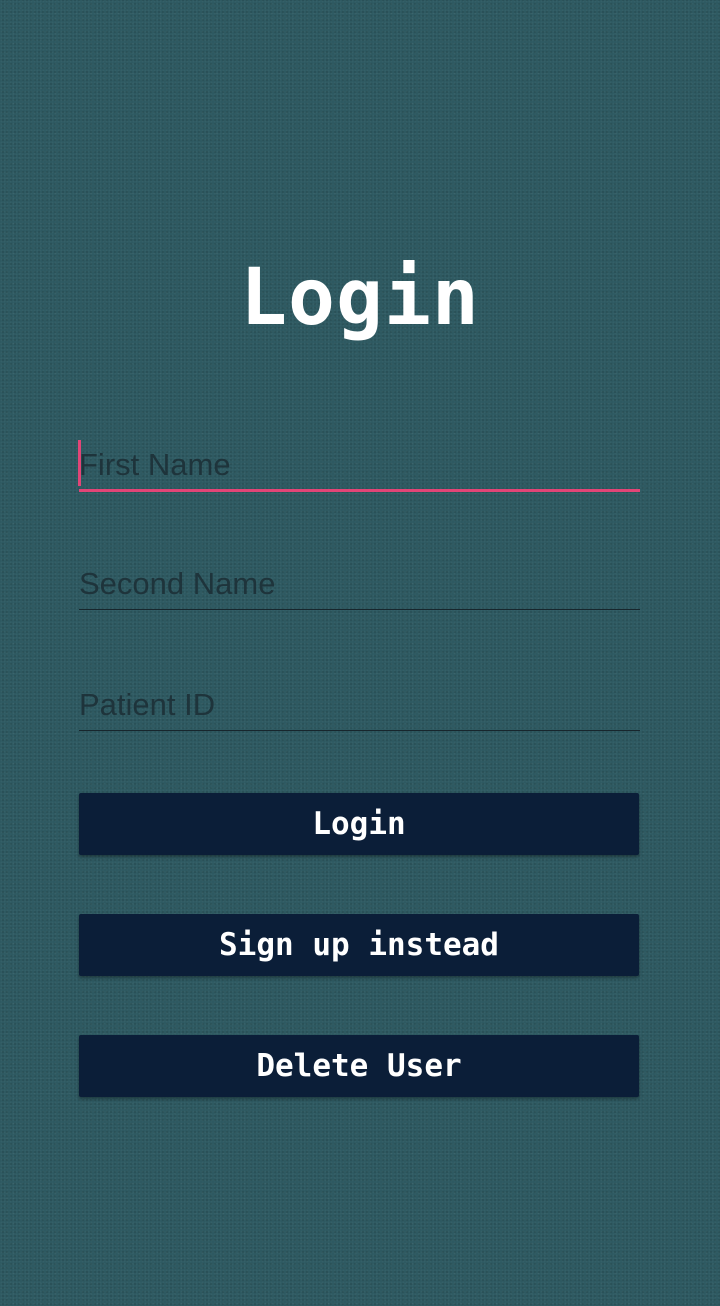 Image resolution: width=720 pixels, height=1306 pixels. I want to click on second-name-field, so click(359, 584).